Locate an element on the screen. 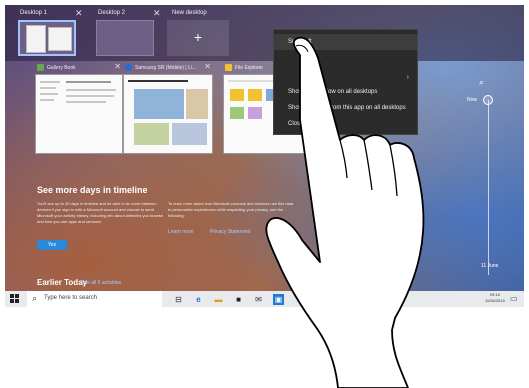 The width and height of the screenshot is (529, 388). learn-more-link: Learn more is located at coordinates (181, 232).